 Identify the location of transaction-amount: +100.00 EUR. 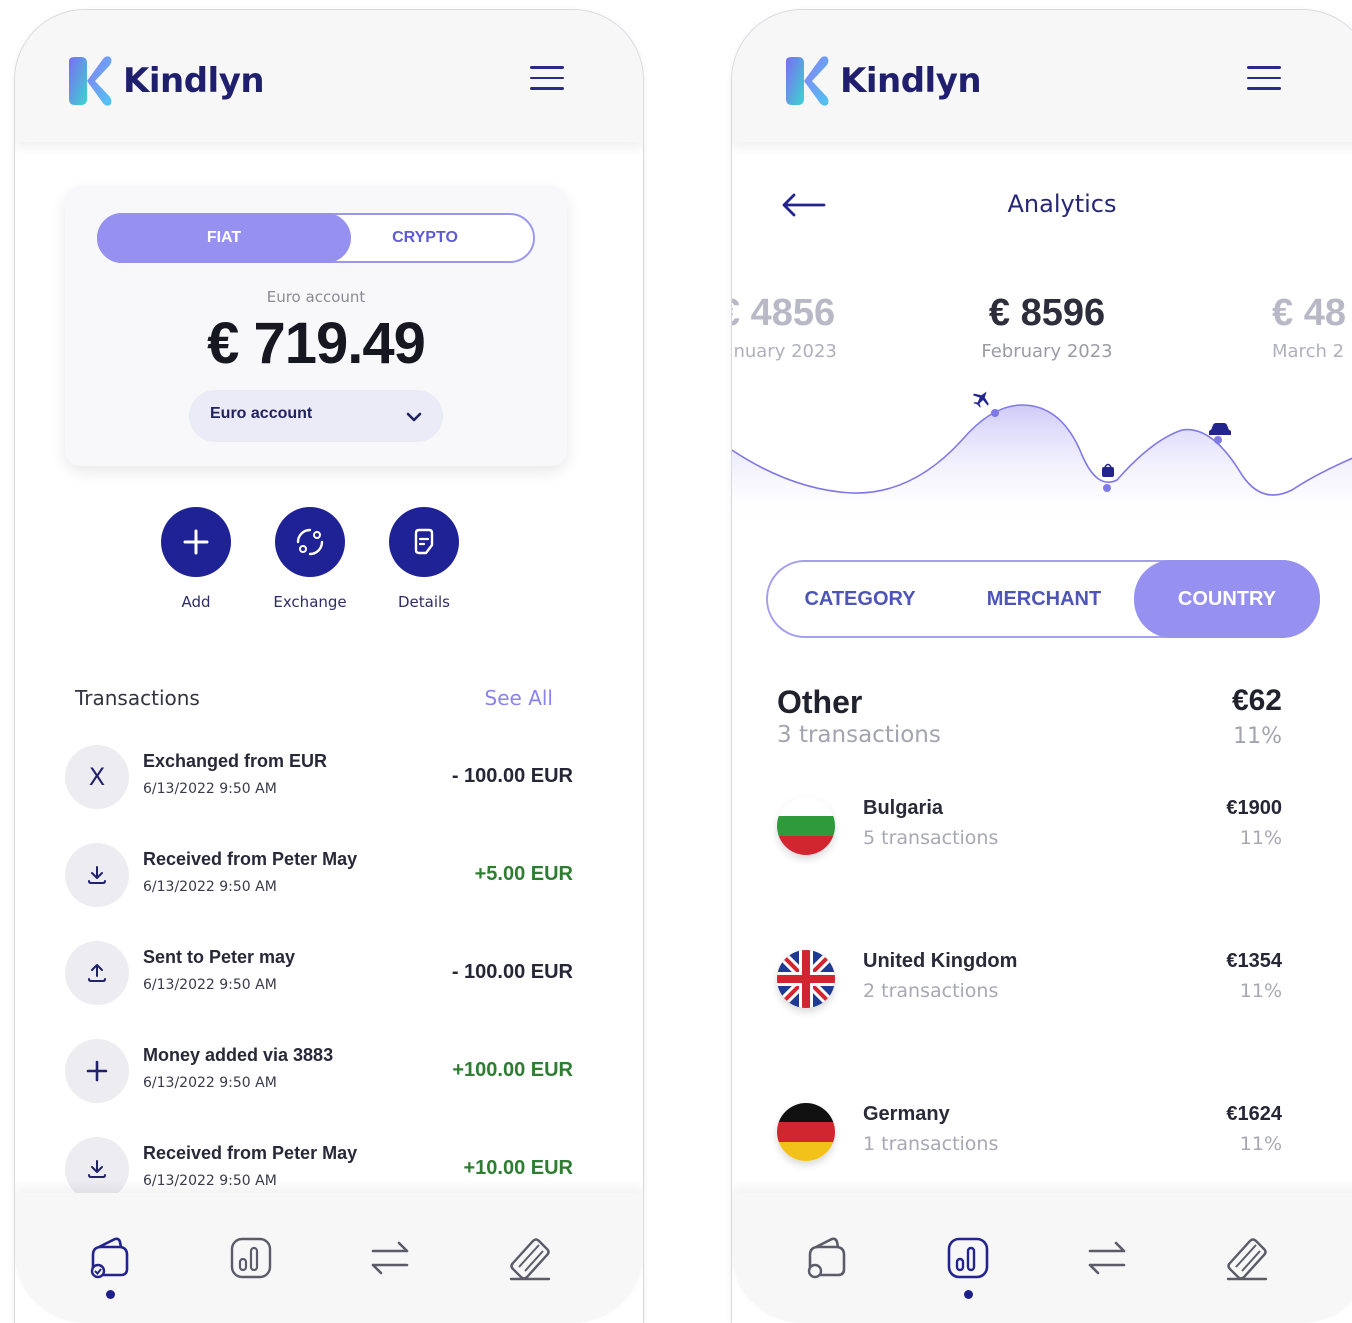
(512, 1070).